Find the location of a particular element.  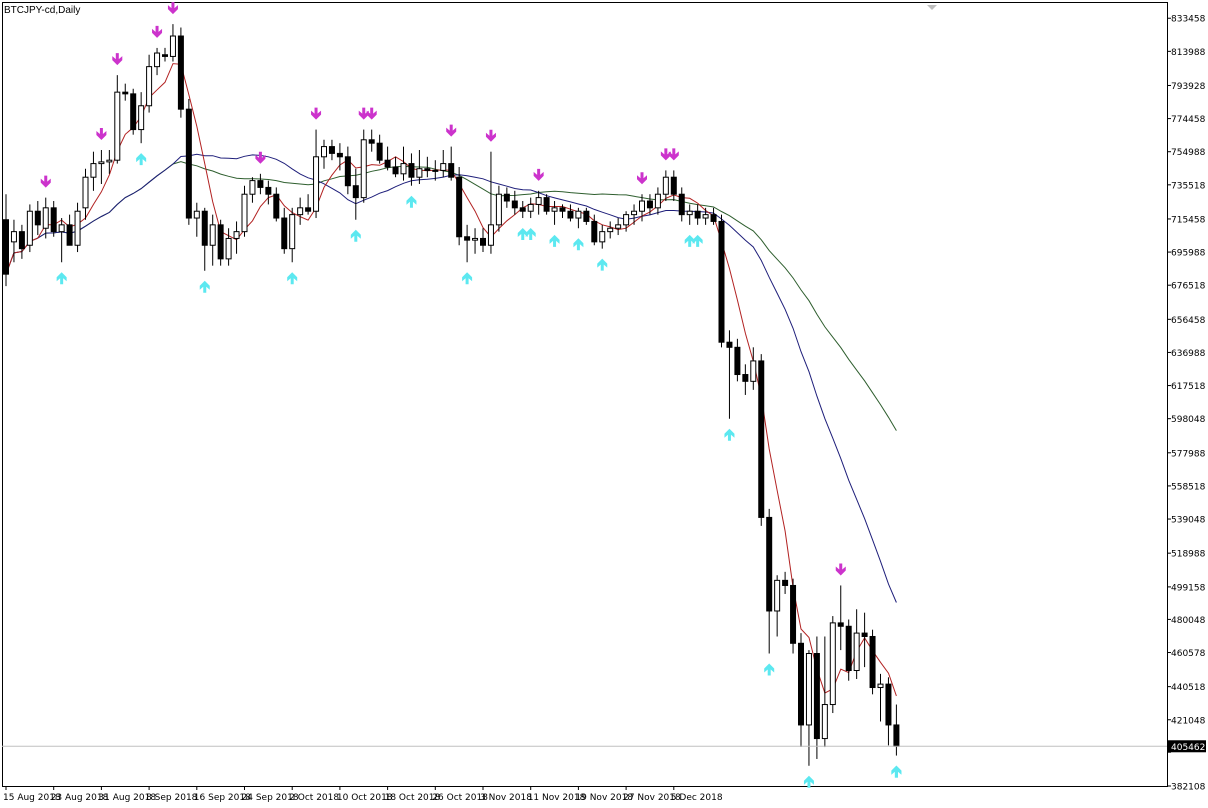

price-tick-label: 656458 is located at coordinates (1188, 321).